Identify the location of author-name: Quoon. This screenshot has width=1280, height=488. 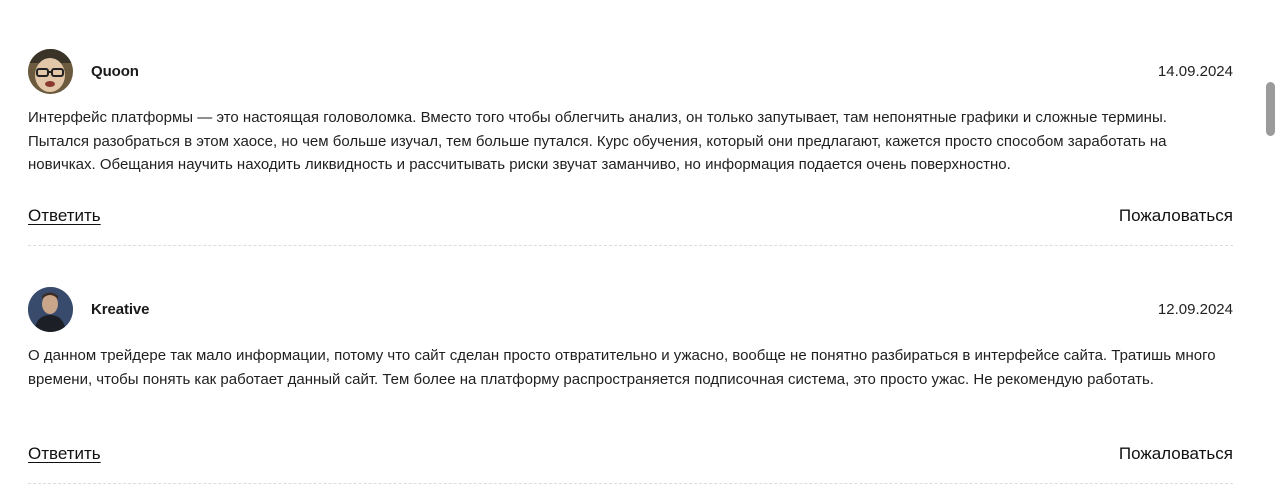
(115, 71).